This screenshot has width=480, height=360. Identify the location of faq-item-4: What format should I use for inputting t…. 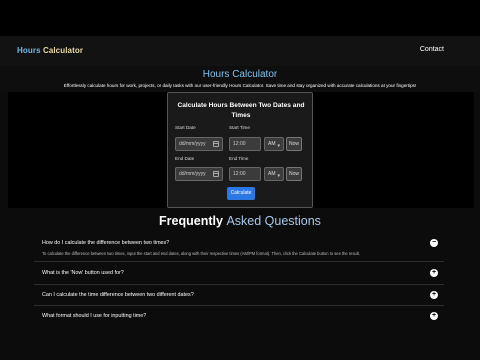
(239, 316).